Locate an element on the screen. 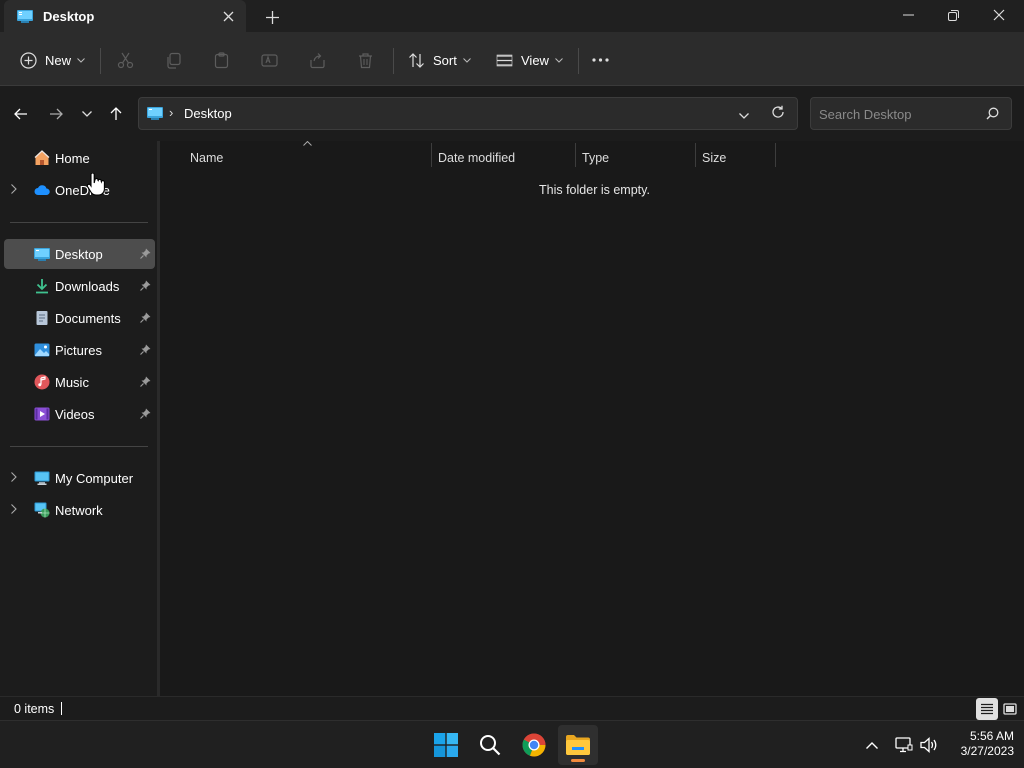 The image size is (1024, 768). details-view-button is located at coordinates (987, 709).